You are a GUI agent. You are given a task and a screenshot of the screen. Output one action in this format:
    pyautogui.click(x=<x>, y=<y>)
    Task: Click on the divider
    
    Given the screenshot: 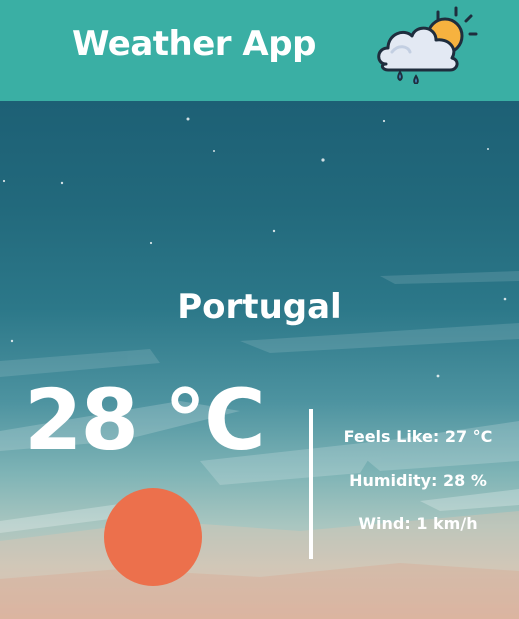 What is the action you would take?
    pyautogui.click(x=311, y=484)
    